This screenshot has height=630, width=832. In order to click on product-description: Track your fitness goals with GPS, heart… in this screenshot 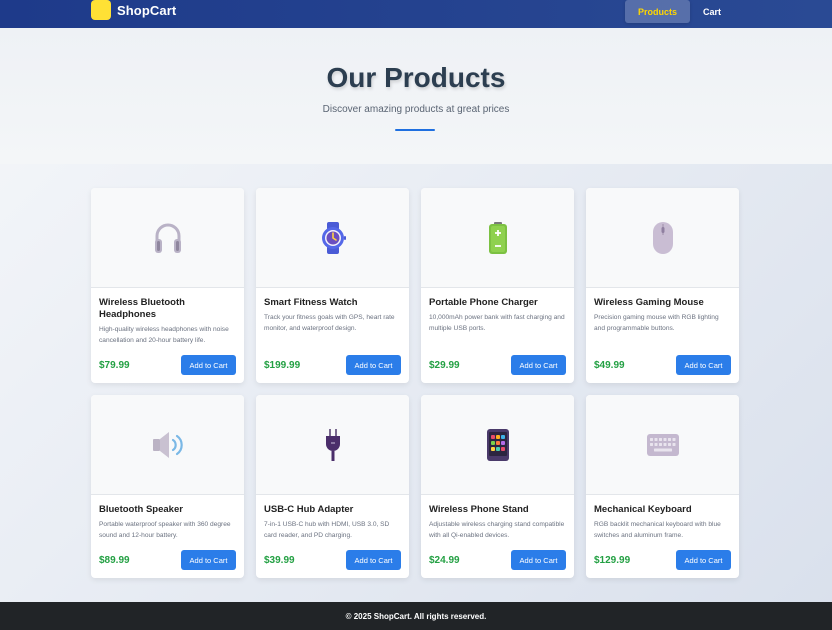, I will do `click(329, 323)`.